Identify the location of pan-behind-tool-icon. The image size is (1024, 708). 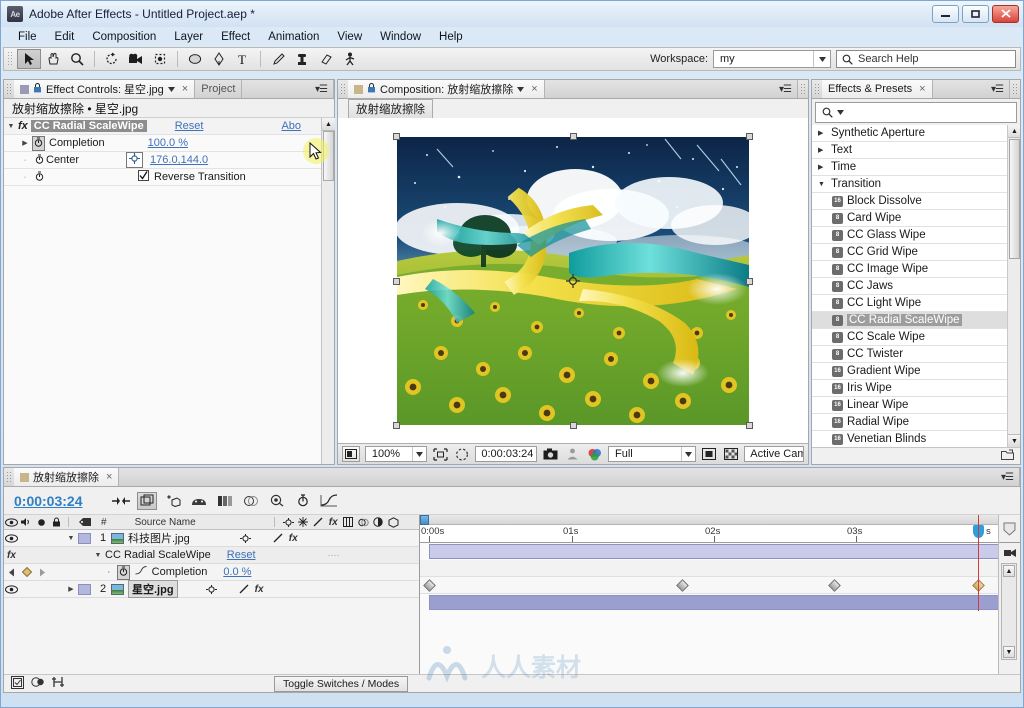
(160, 59).